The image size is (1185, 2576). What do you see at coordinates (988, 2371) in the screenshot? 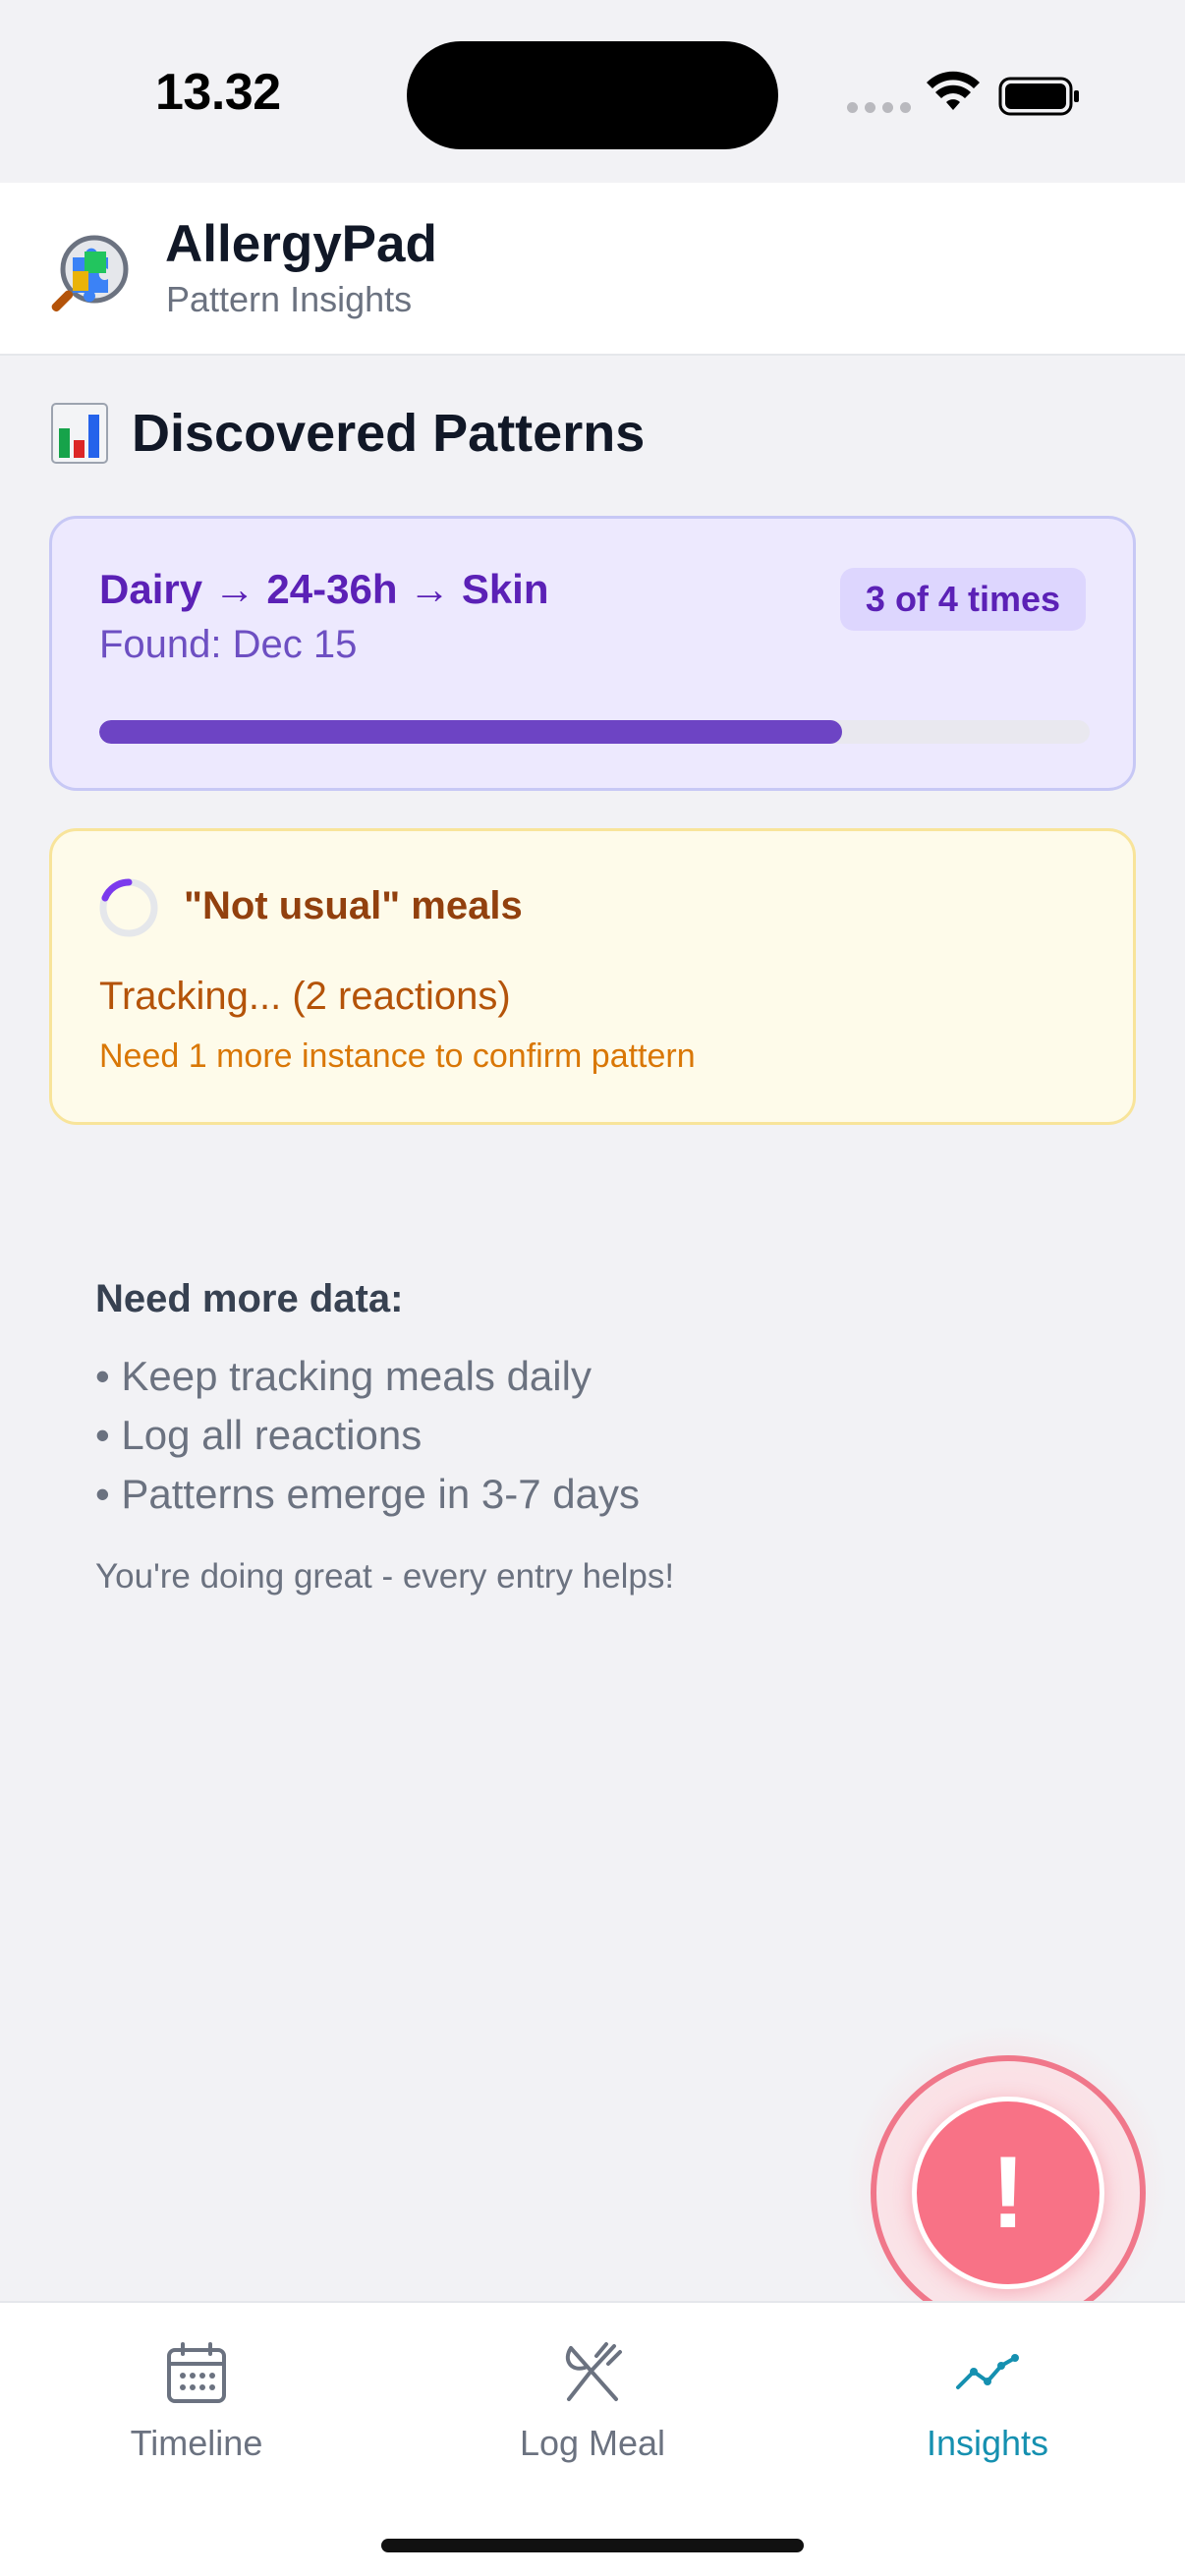
I see `trend-line-icon` at bounding box center [988, 2371].